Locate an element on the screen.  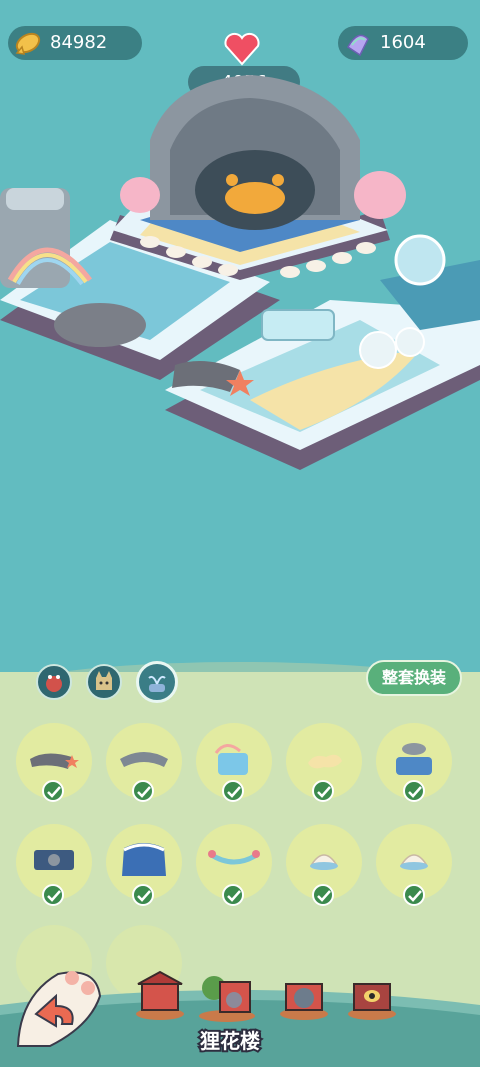
full-outfit-label: 整套换装 is located at coordinates (413, 677).